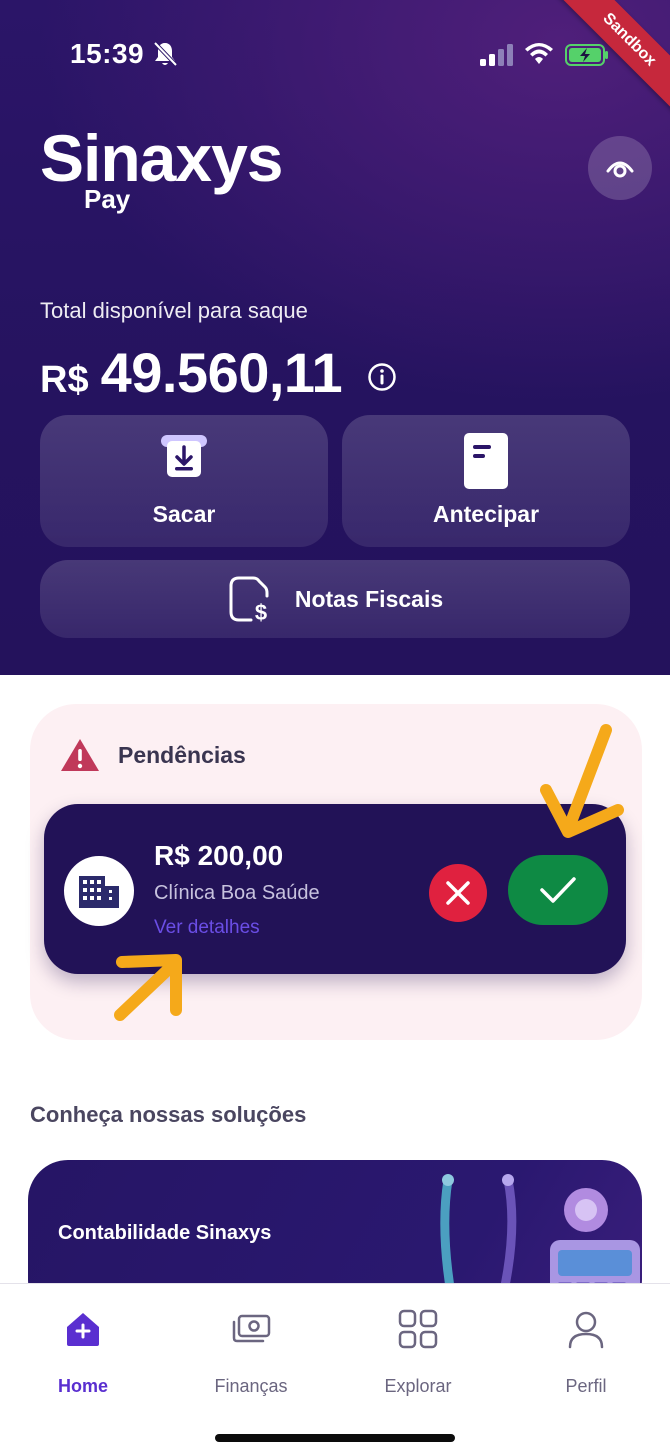 This screenshot has height=1456, width=670. Describe the element at coordinates (161, 158) in the screenshot. I see `brand-name: Sinaxys` at that location.